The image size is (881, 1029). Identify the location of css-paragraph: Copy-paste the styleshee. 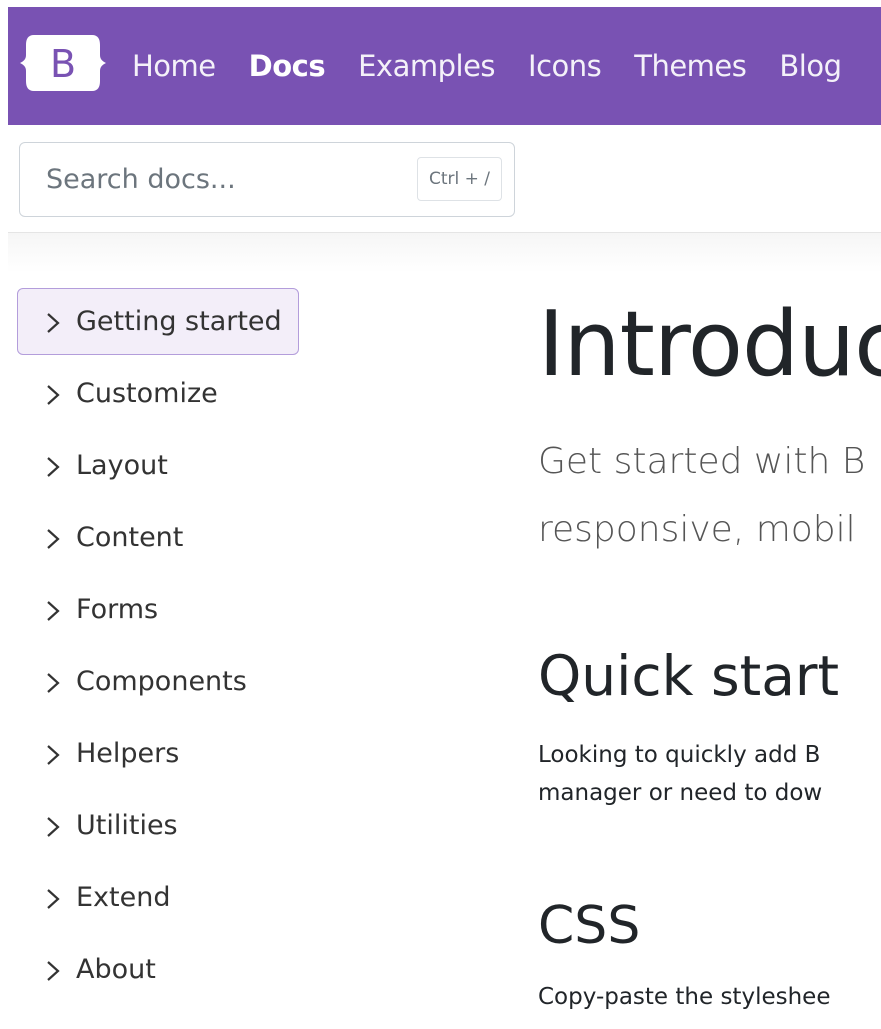
(709, 997).